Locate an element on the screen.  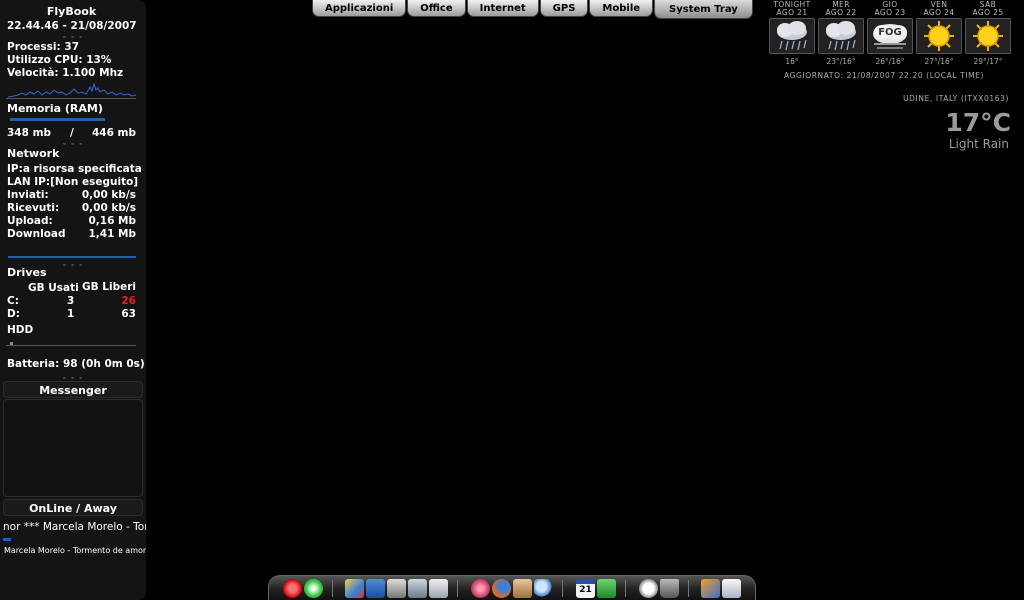
tab-internet: Internet is located at coordinates (502, 8).